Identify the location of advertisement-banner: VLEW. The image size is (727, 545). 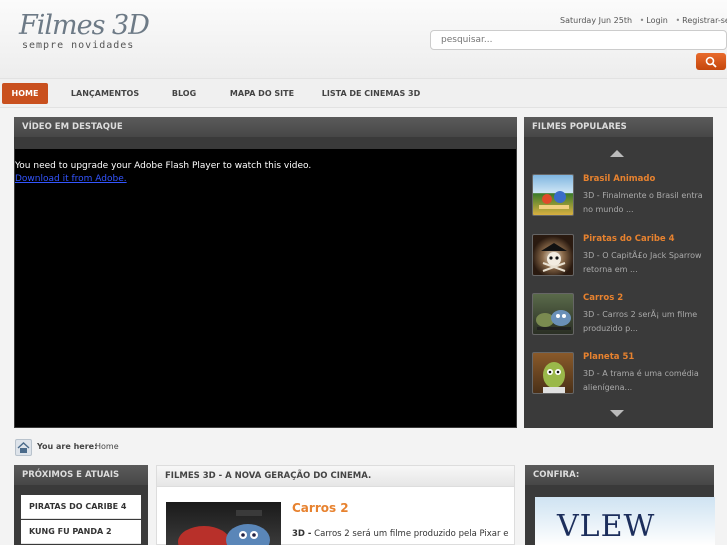
(625, 521).